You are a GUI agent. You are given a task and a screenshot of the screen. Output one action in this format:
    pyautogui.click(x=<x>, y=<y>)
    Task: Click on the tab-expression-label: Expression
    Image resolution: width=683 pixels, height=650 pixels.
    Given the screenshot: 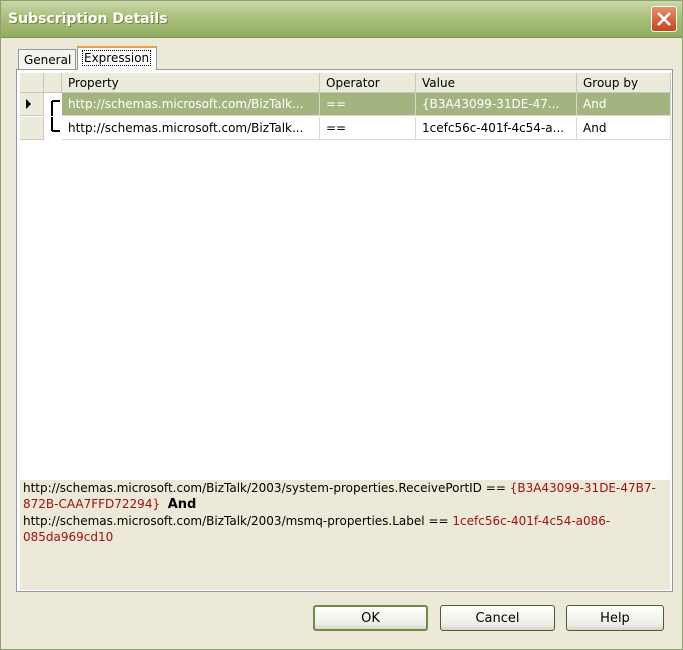 What is the action you would take?
    pyautogui.click(x=116, y=58)
    